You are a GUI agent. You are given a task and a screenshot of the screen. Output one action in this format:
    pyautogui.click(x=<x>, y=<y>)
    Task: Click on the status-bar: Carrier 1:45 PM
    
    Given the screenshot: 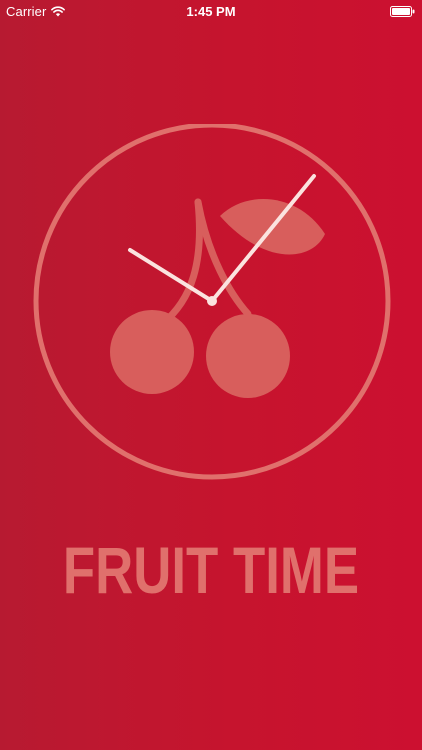 What is the action you would take?
    pyautogui.click(x=211, y=12)
    